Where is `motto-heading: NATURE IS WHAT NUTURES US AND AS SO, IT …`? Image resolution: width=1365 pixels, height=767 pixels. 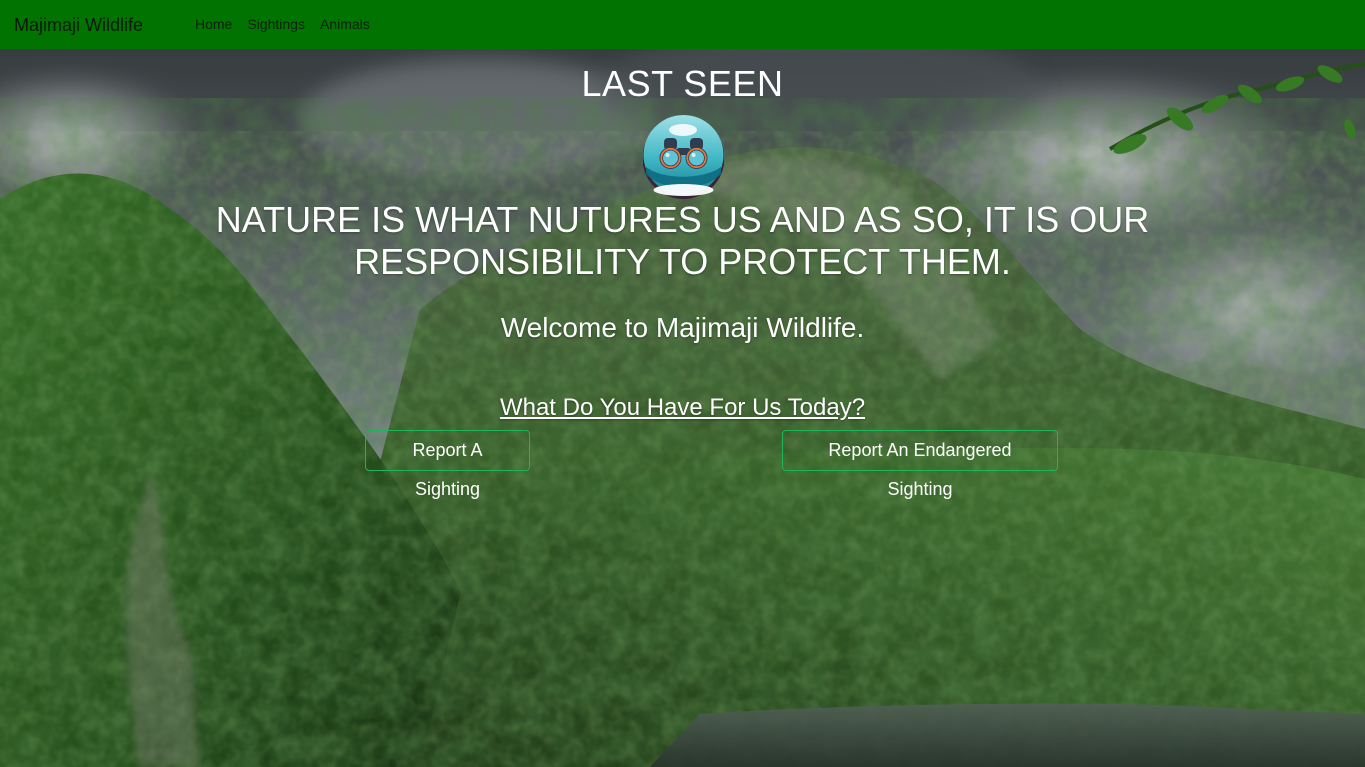 motto-heading: NATURE IS WHAT NUTURES US AND AS SO, IT … is located at coordinates (682, 240).